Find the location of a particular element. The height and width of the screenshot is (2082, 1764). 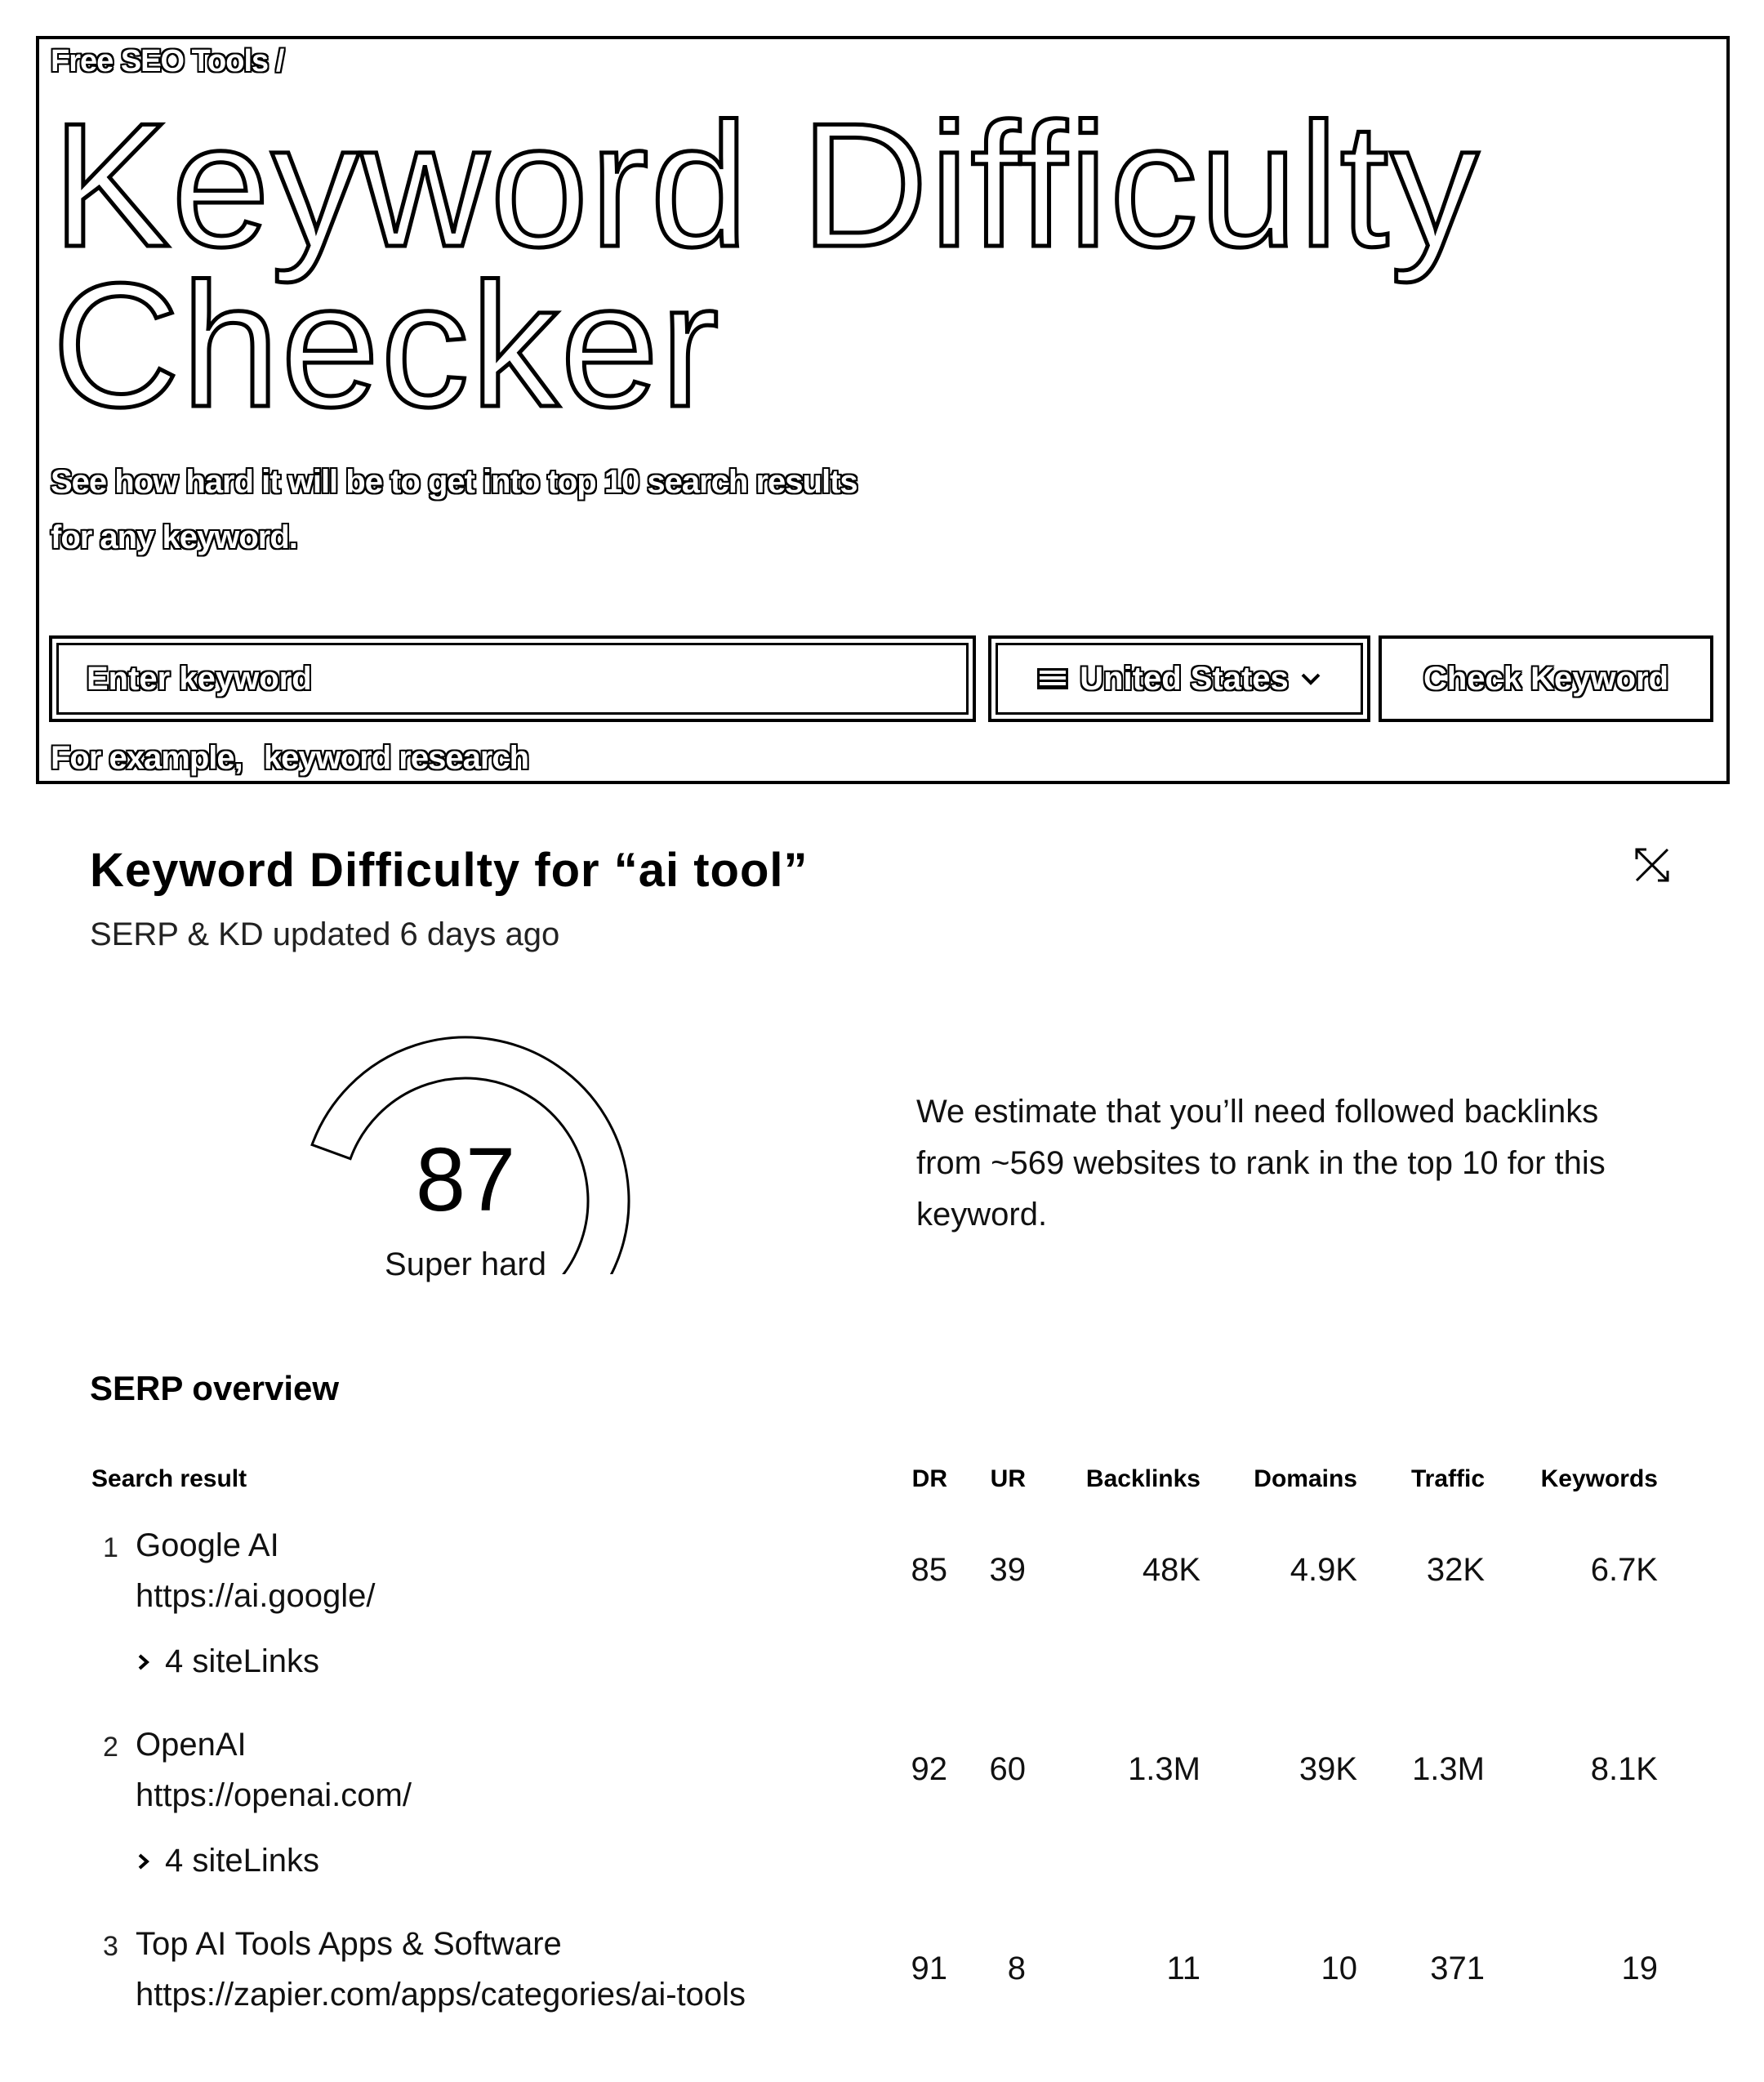

flag-icon is located at coordinates (1053, 678).